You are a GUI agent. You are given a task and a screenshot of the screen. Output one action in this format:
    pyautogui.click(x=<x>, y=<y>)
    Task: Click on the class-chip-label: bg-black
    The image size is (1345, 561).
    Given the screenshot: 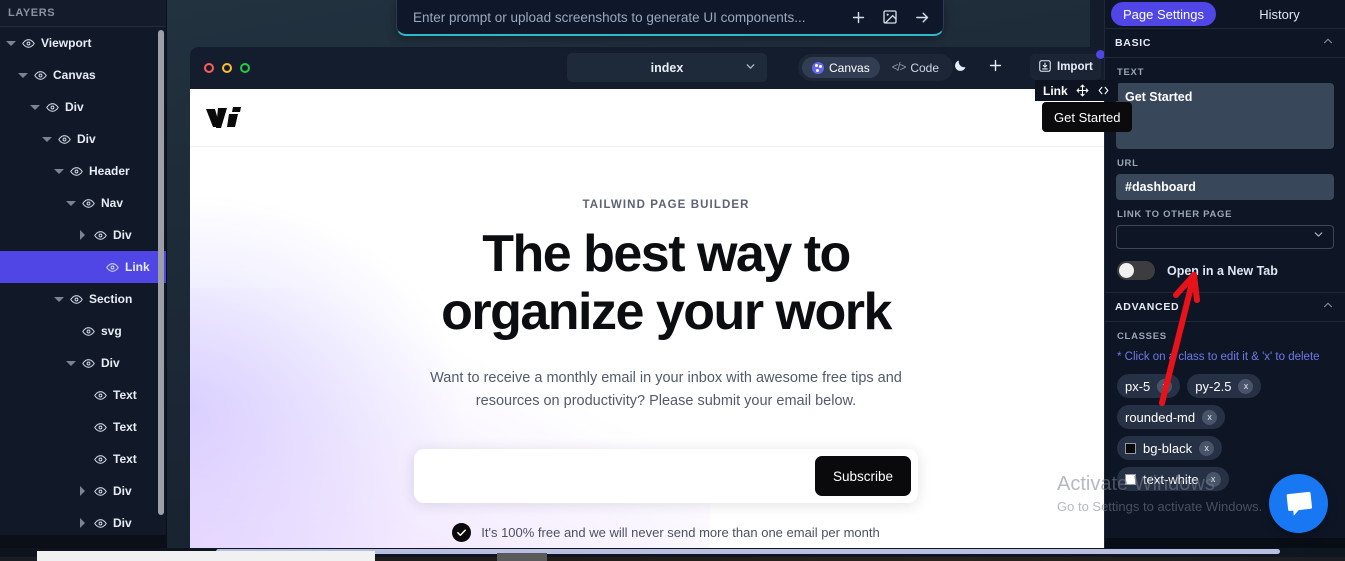 What is the action you would take?
    pyautogui.click(x=1168, y=448)
    